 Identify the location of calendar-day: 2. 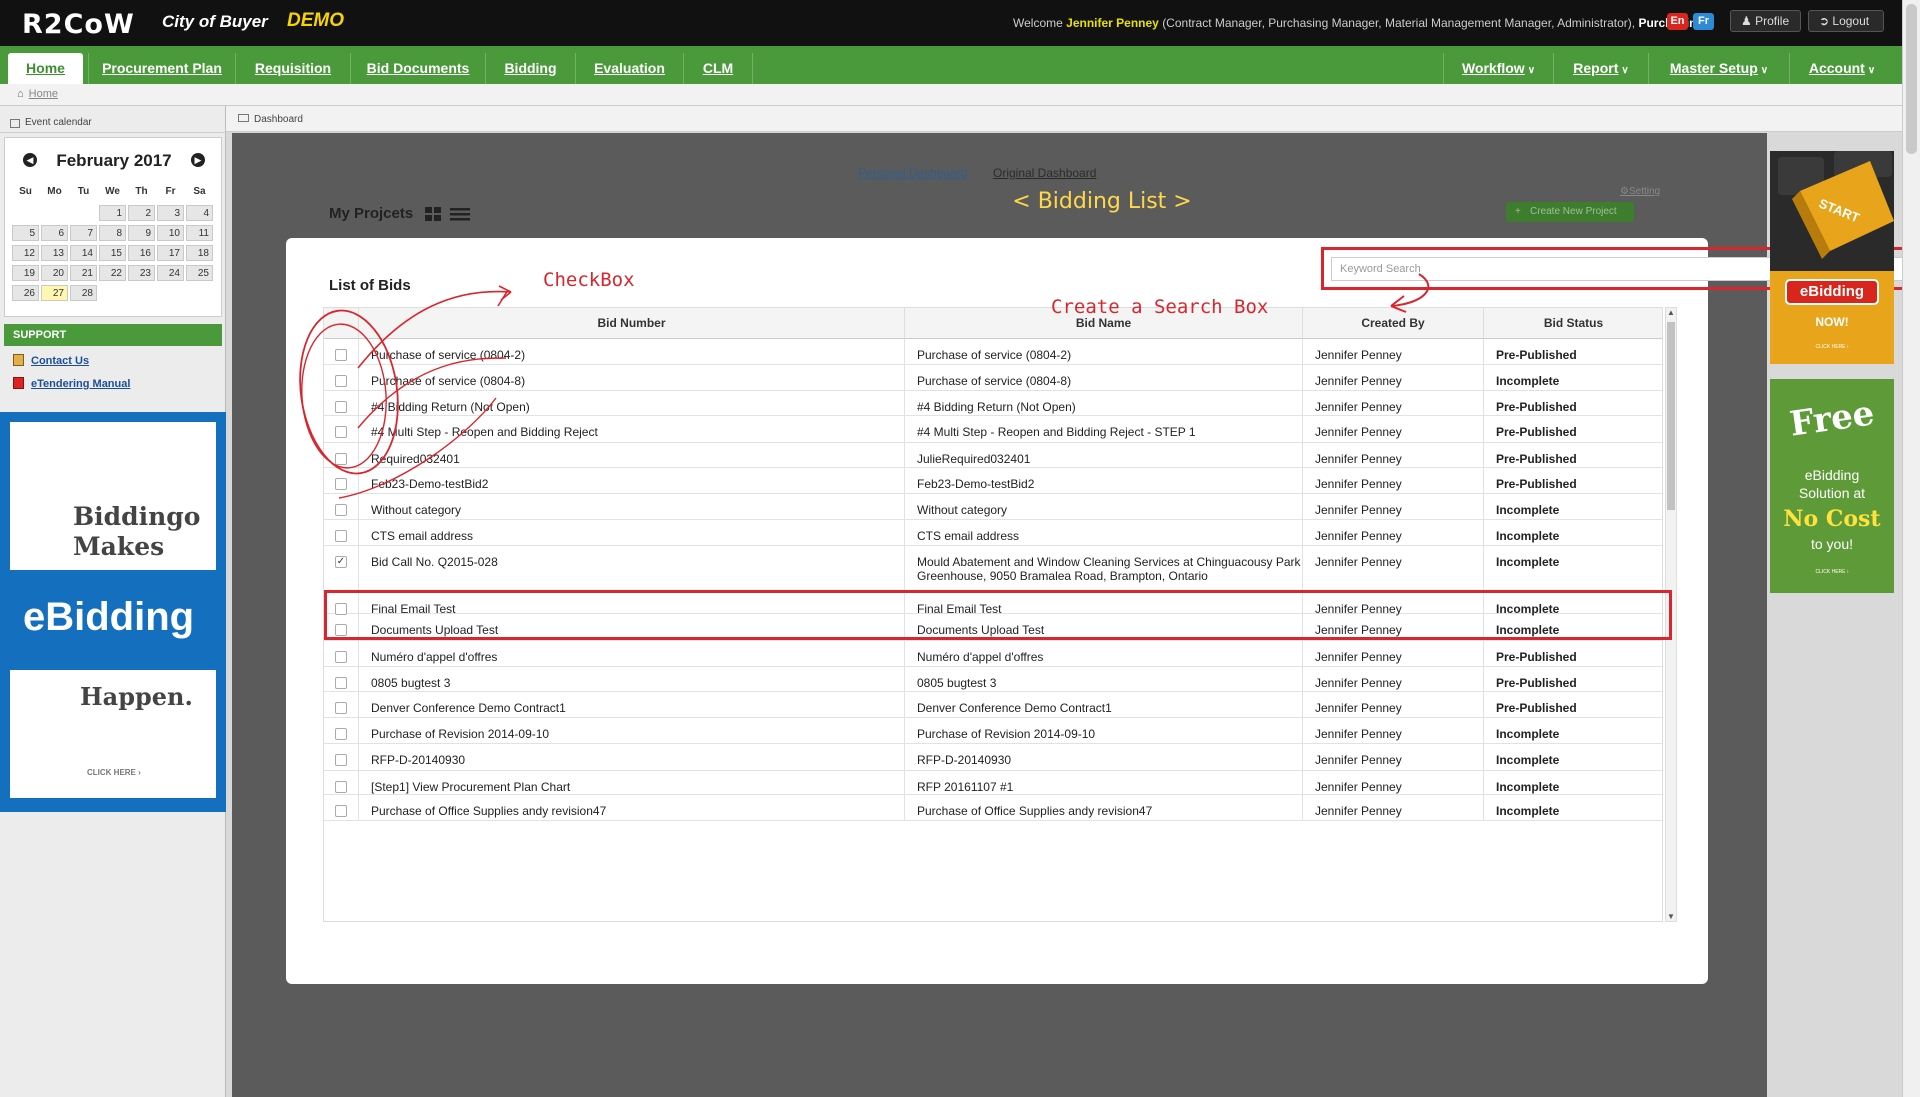
(141, 213).